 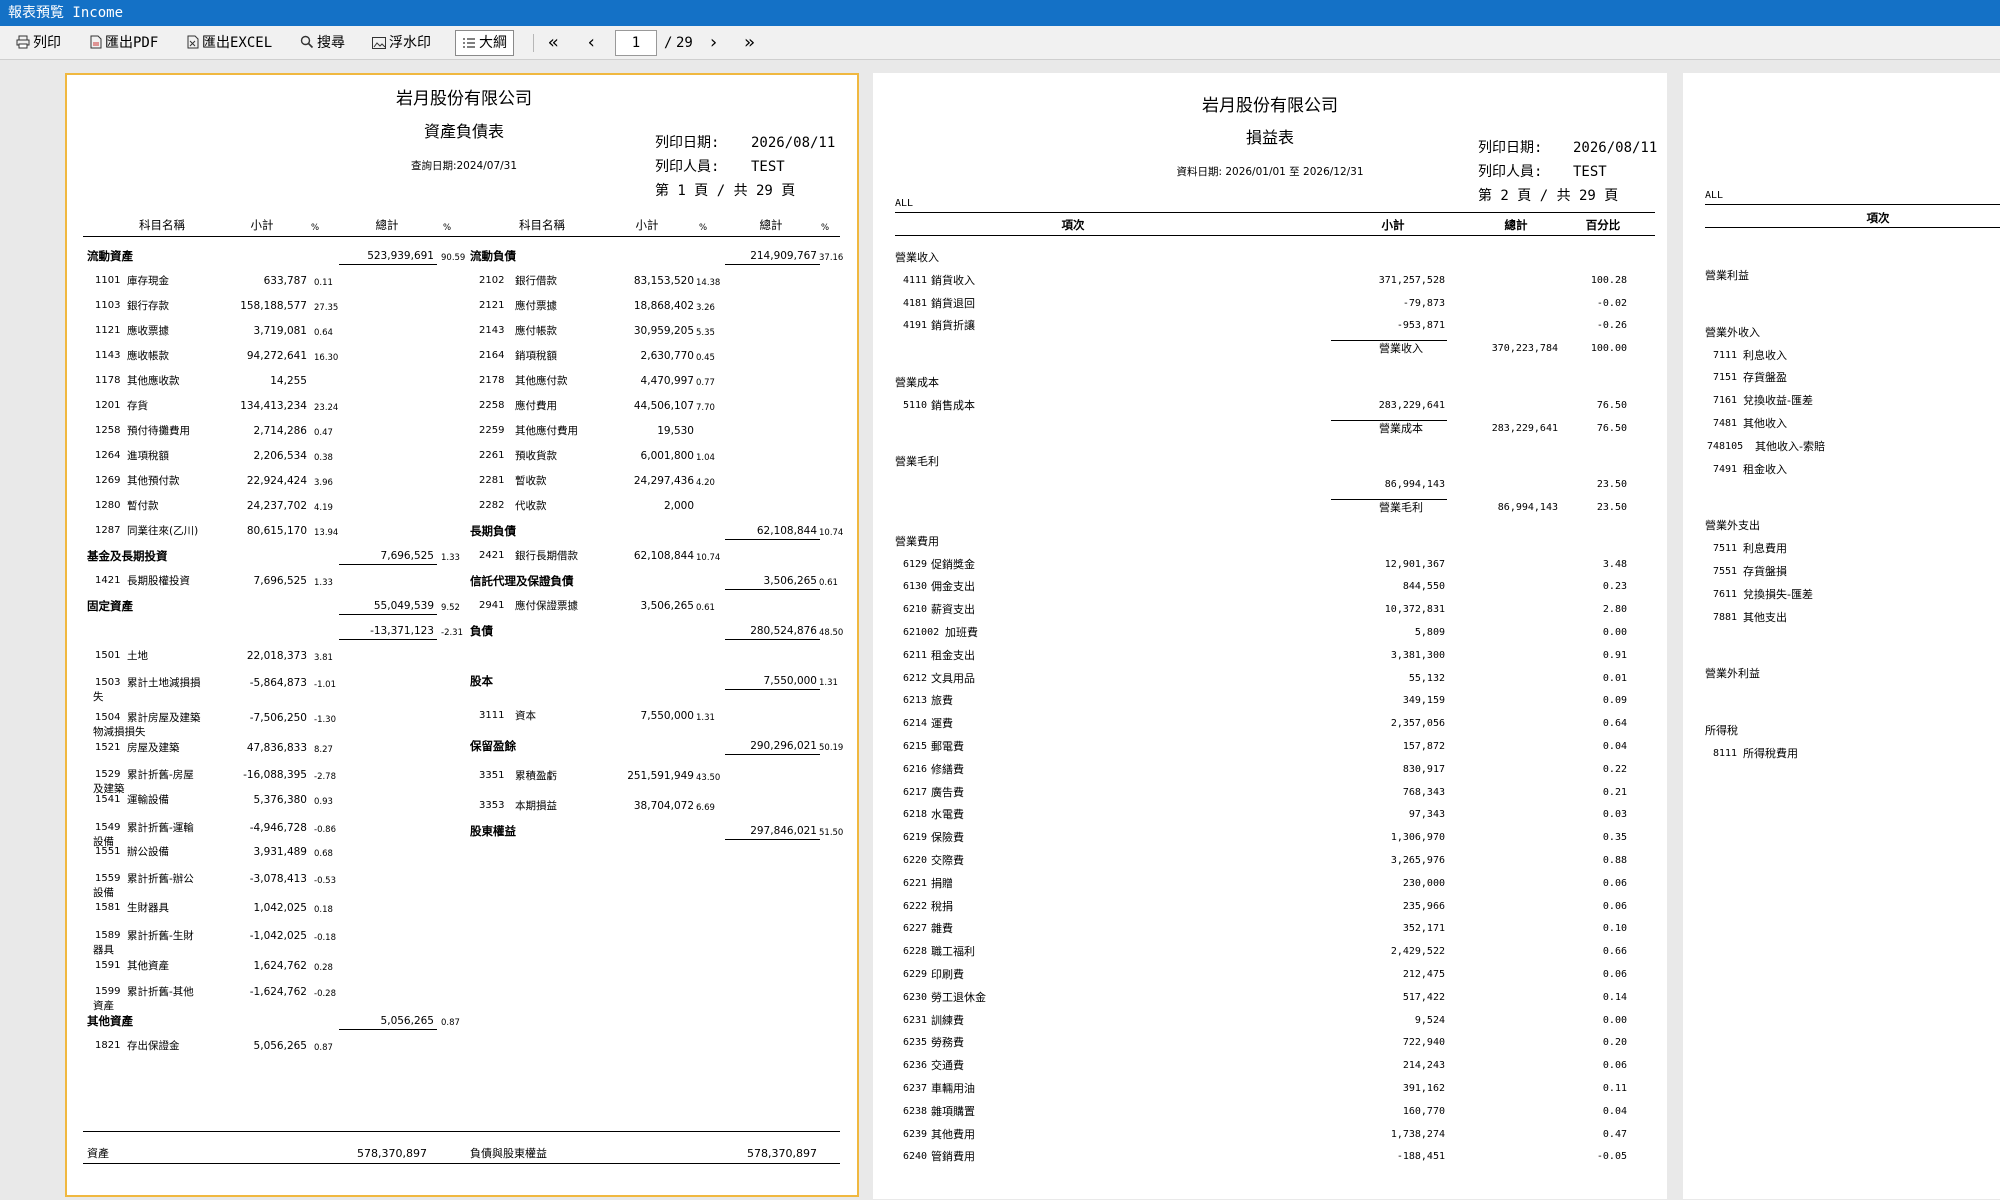 I want to click on account-subtotal: 2,429,522, so click(x=1417, y=952).